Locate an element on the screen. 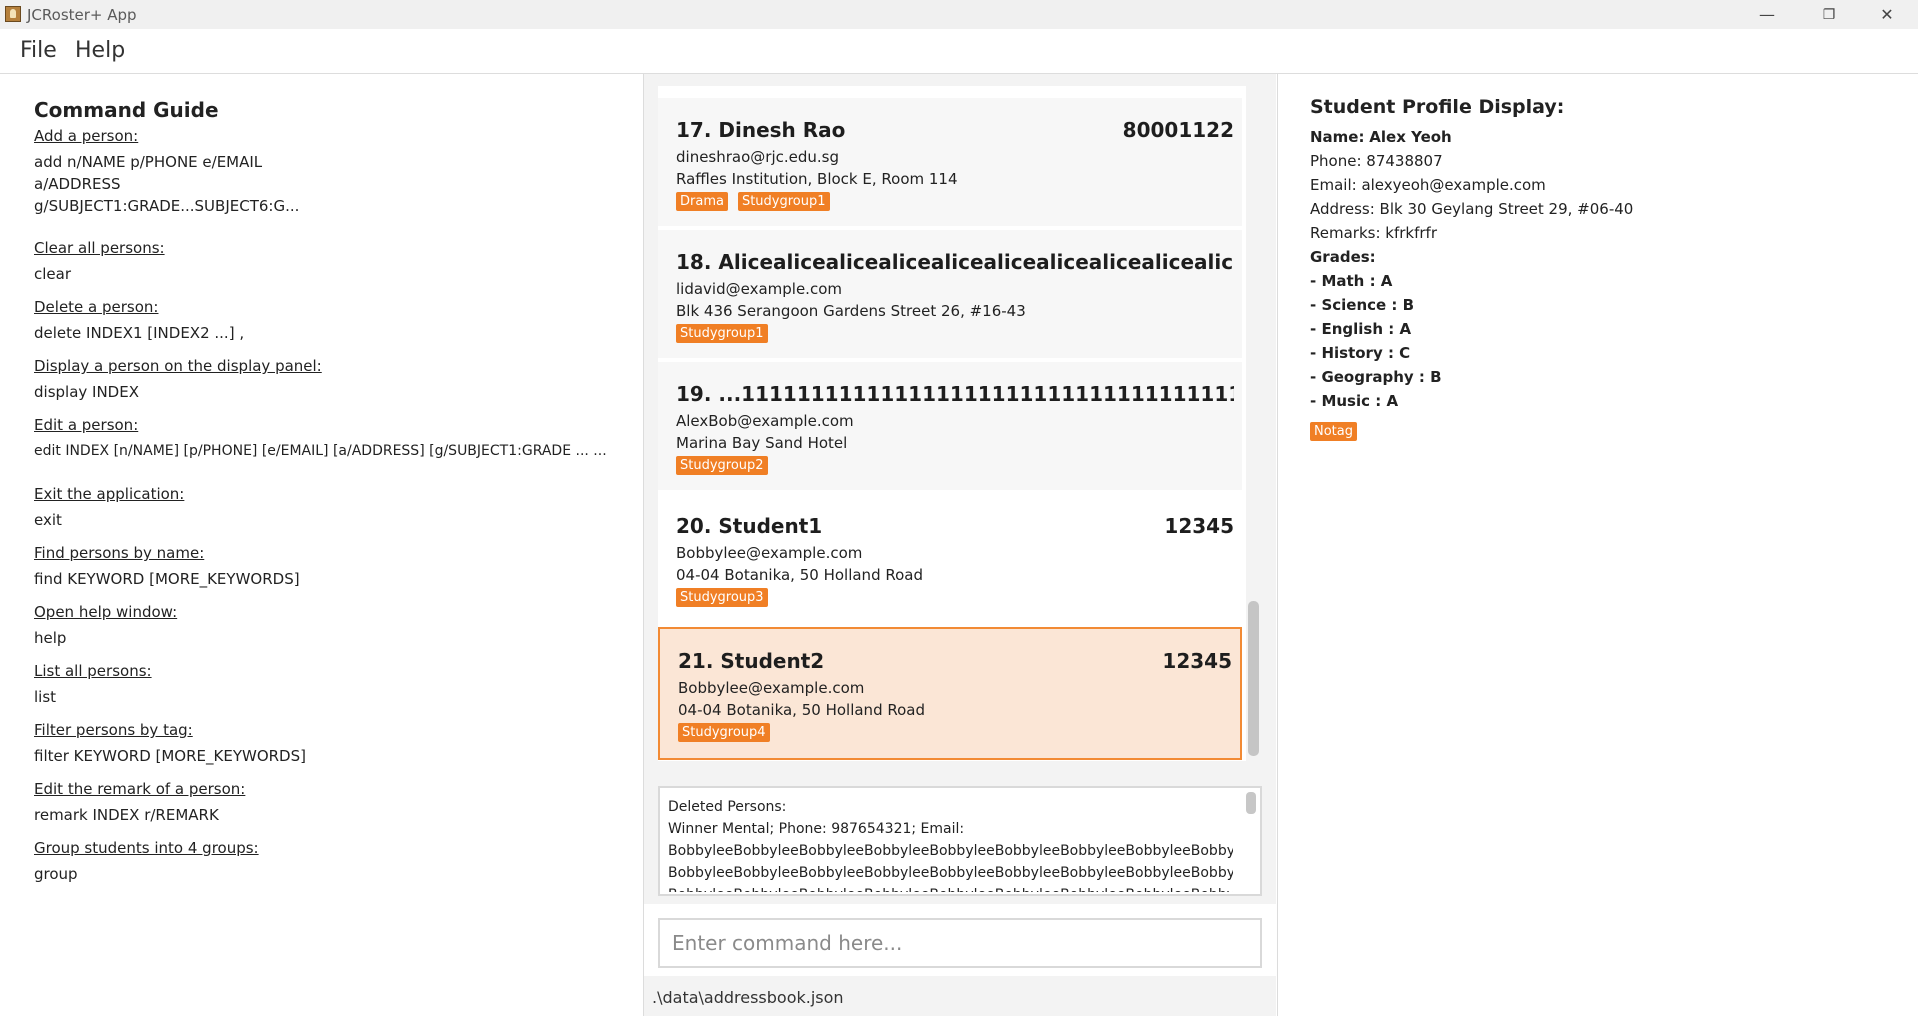 The height and width of the screenshot is (1016, 1918). command-heading: Find persons by name: is located at coordinates (119, 553).